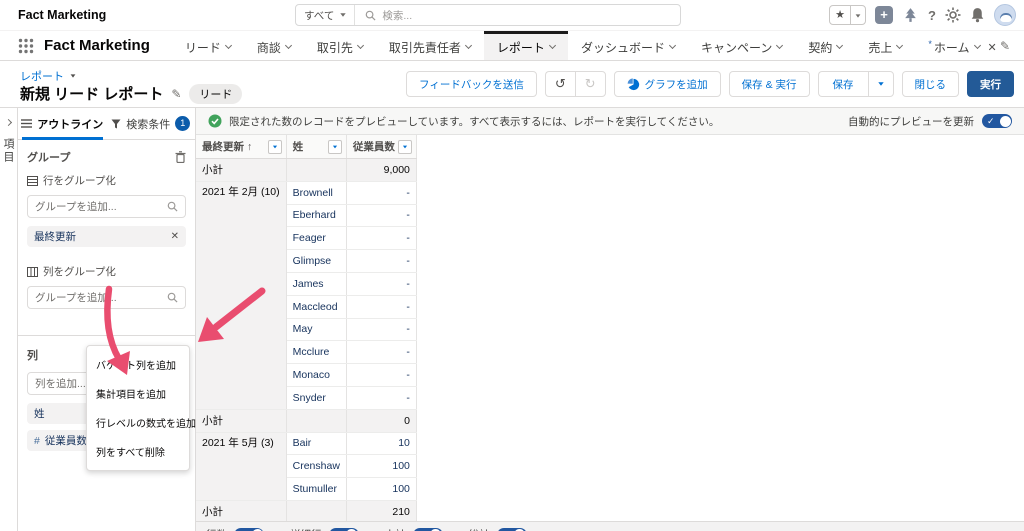 Image resolution: width=1024 pixels, height=531 pixels. I want to click on column-group-input-wrap, so click(106, 297).